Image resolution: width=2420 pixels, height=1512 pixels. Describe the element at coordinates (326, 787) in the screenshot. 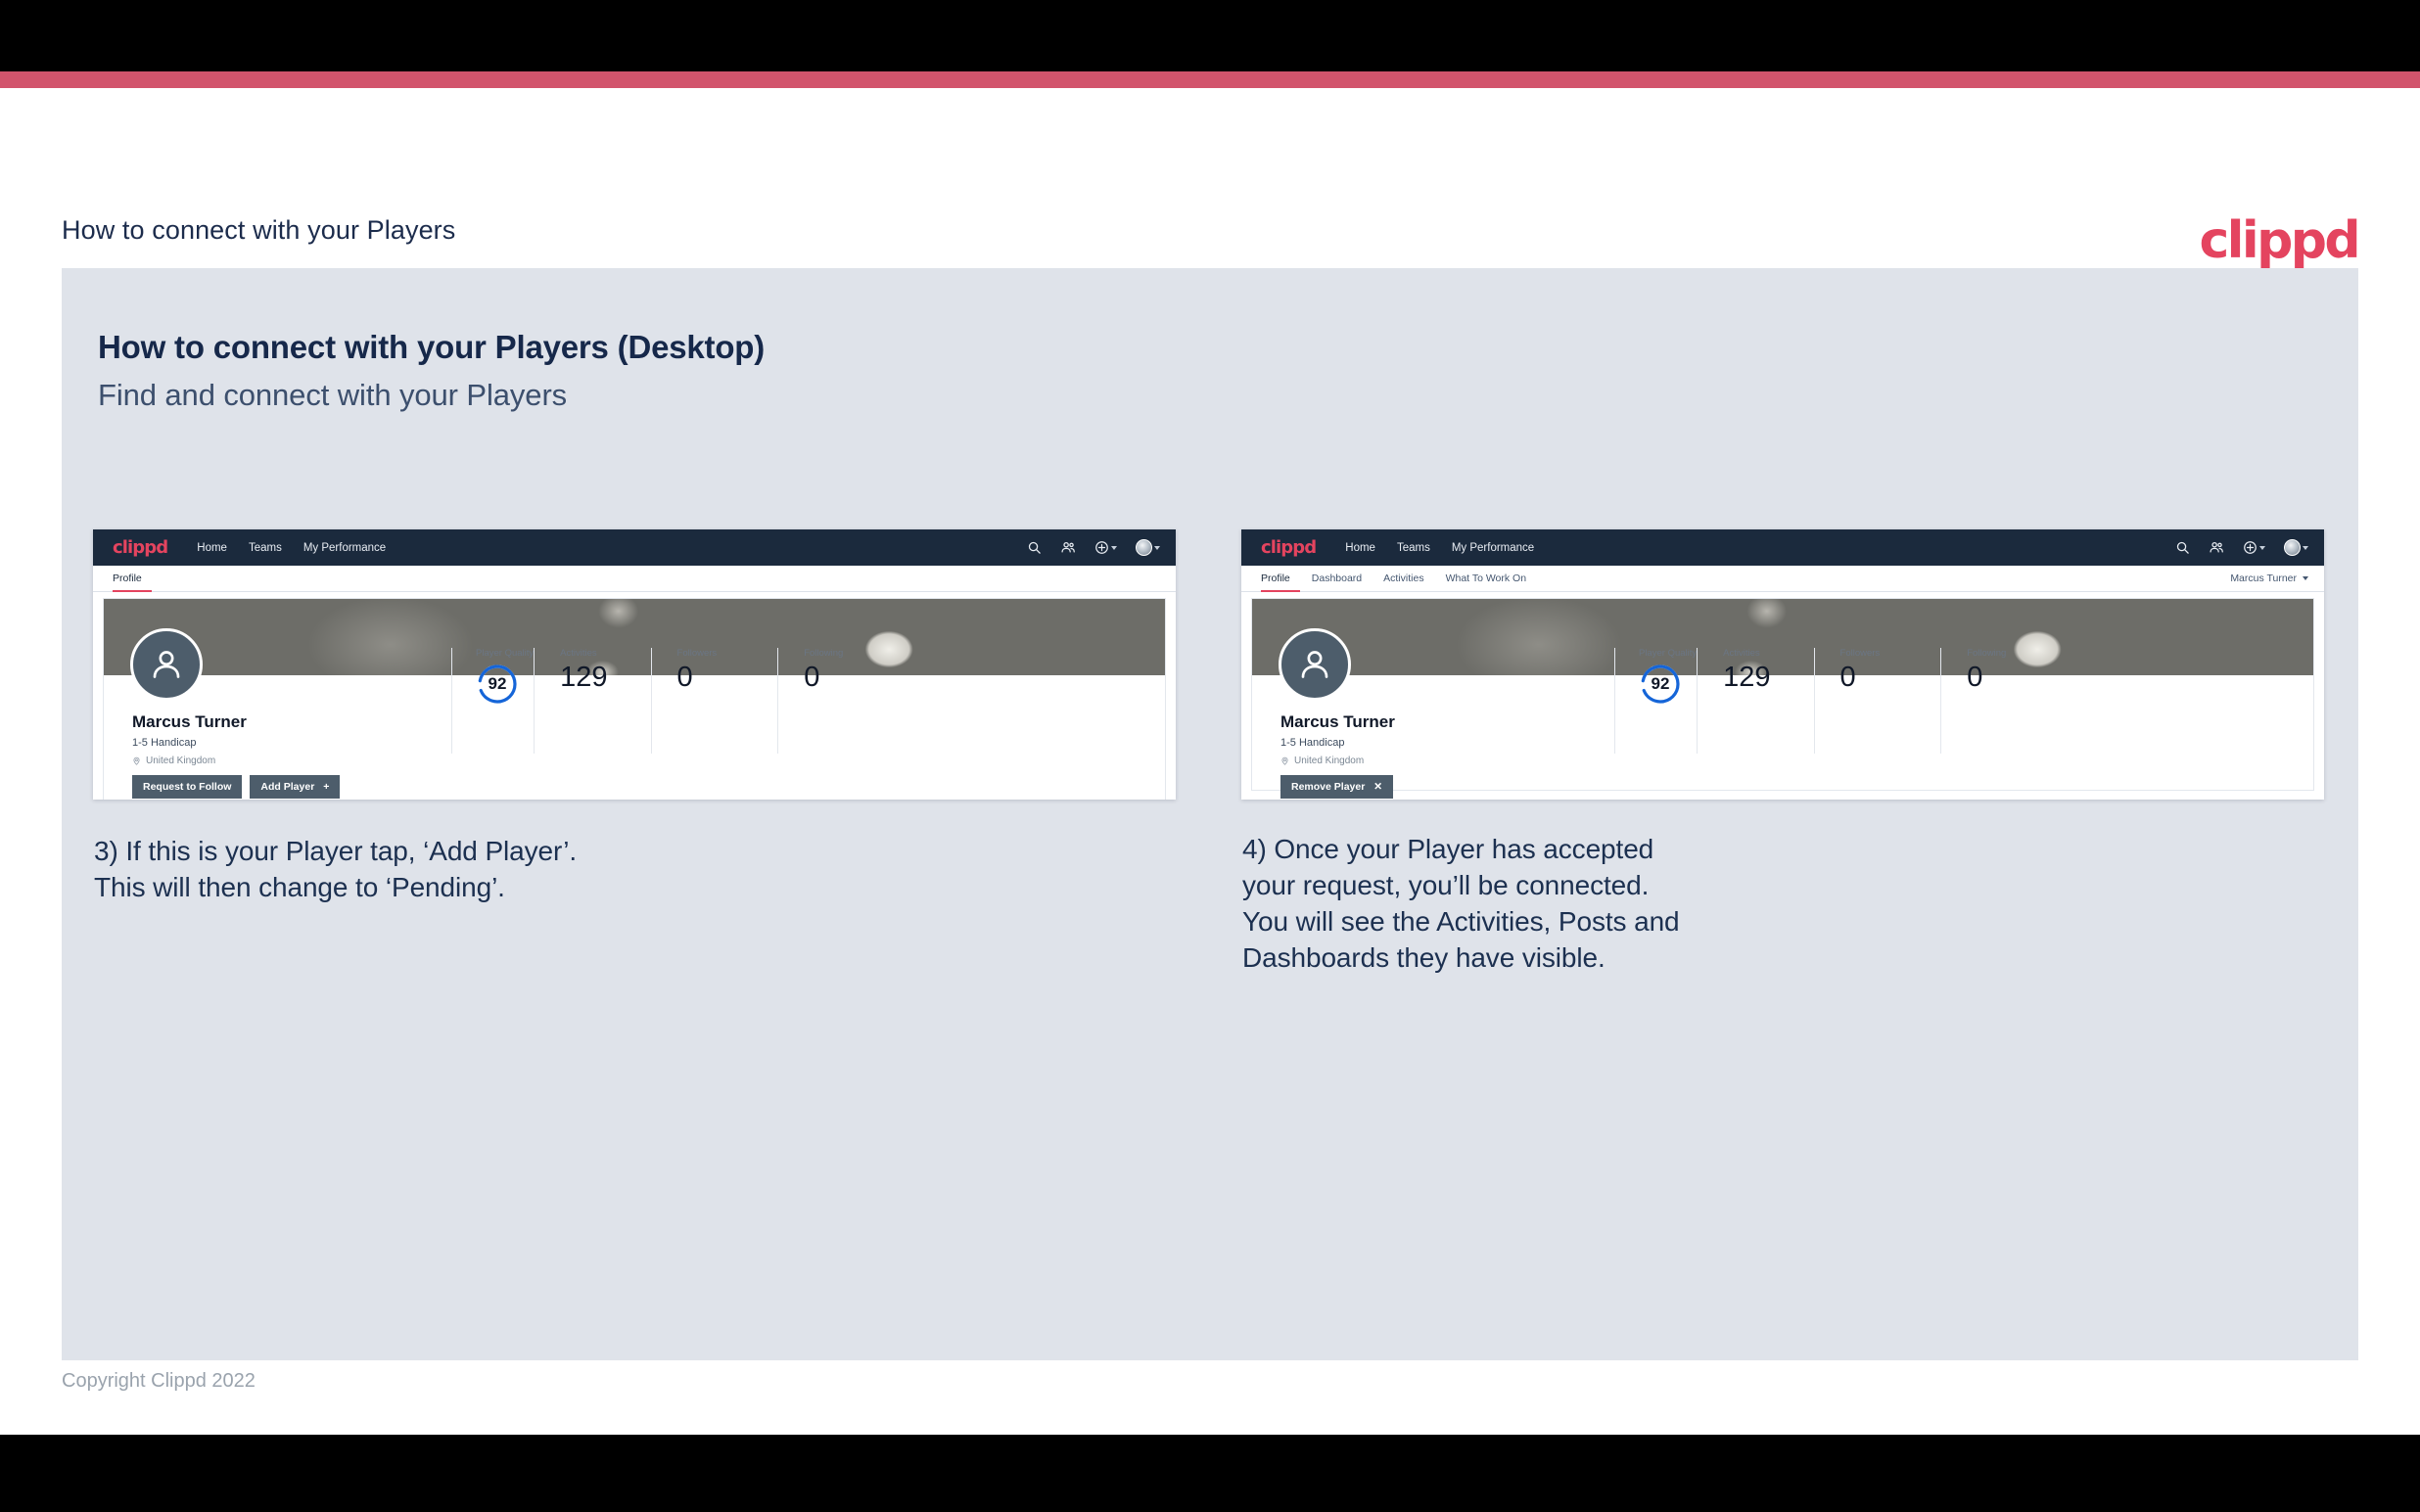

I see `plus-icon: +` at that location.